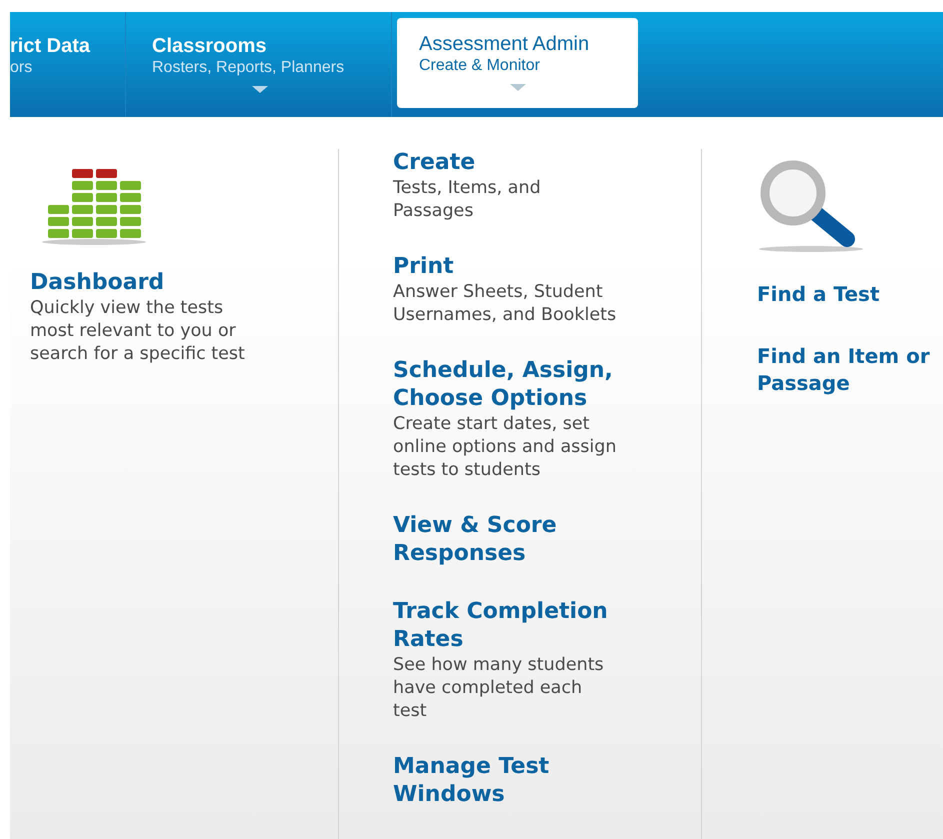 The image size is (943, 839). Describe the element at coordinates (513, 163) in the screenshot. I see `menu-link: Create` at that location.